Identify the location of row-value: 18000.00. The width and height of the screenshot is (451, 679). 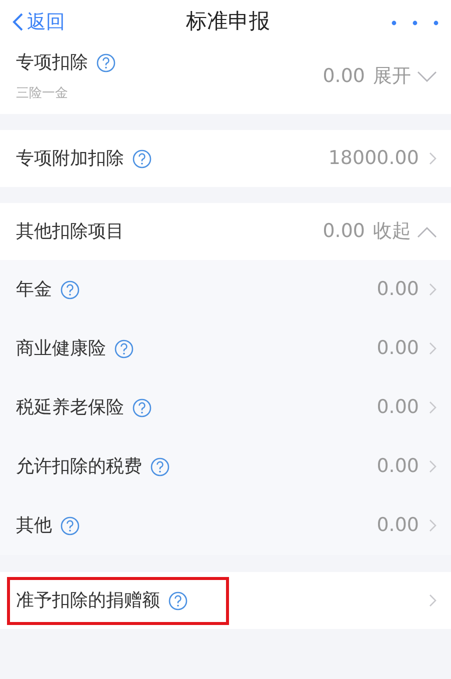
(373, 159).